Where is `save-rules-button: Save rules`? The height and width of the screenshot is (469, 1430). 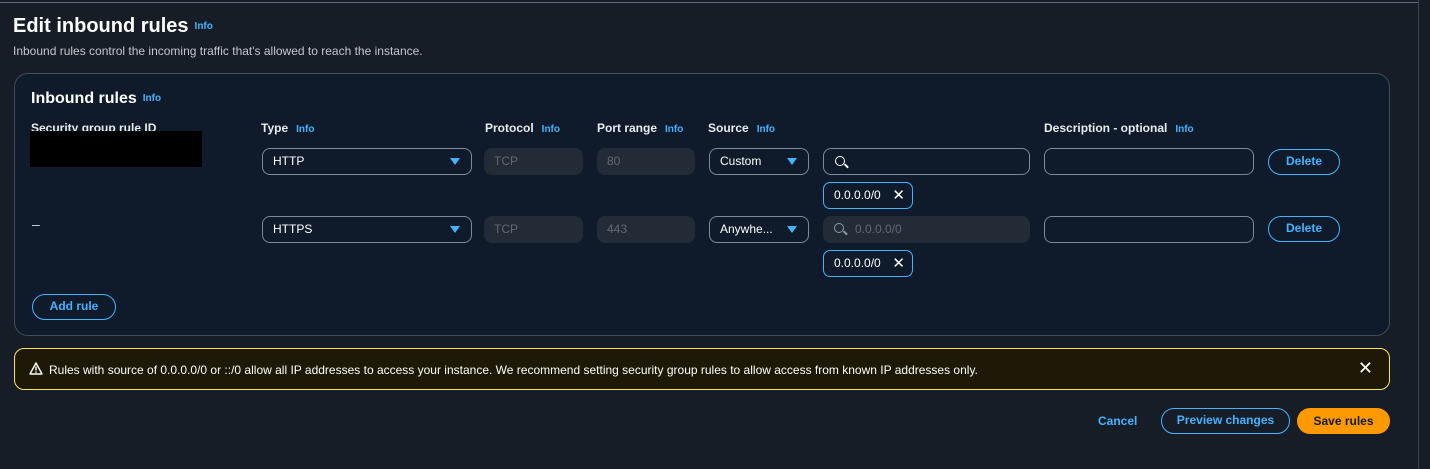
save-rules-button: Save rules is located at coordinates (1343, 421).